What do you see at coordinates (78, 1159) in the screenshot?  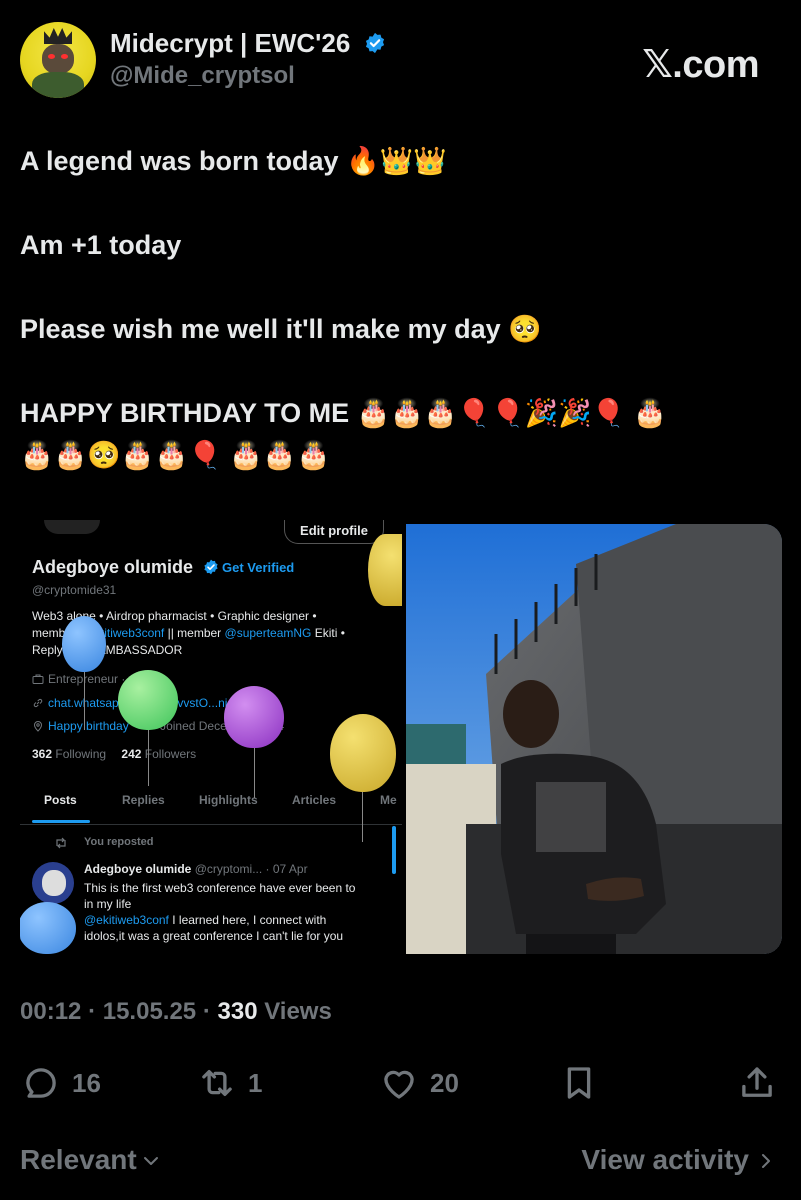 I see `relevant-label: Relevant` at bounding box center [78, 1159].